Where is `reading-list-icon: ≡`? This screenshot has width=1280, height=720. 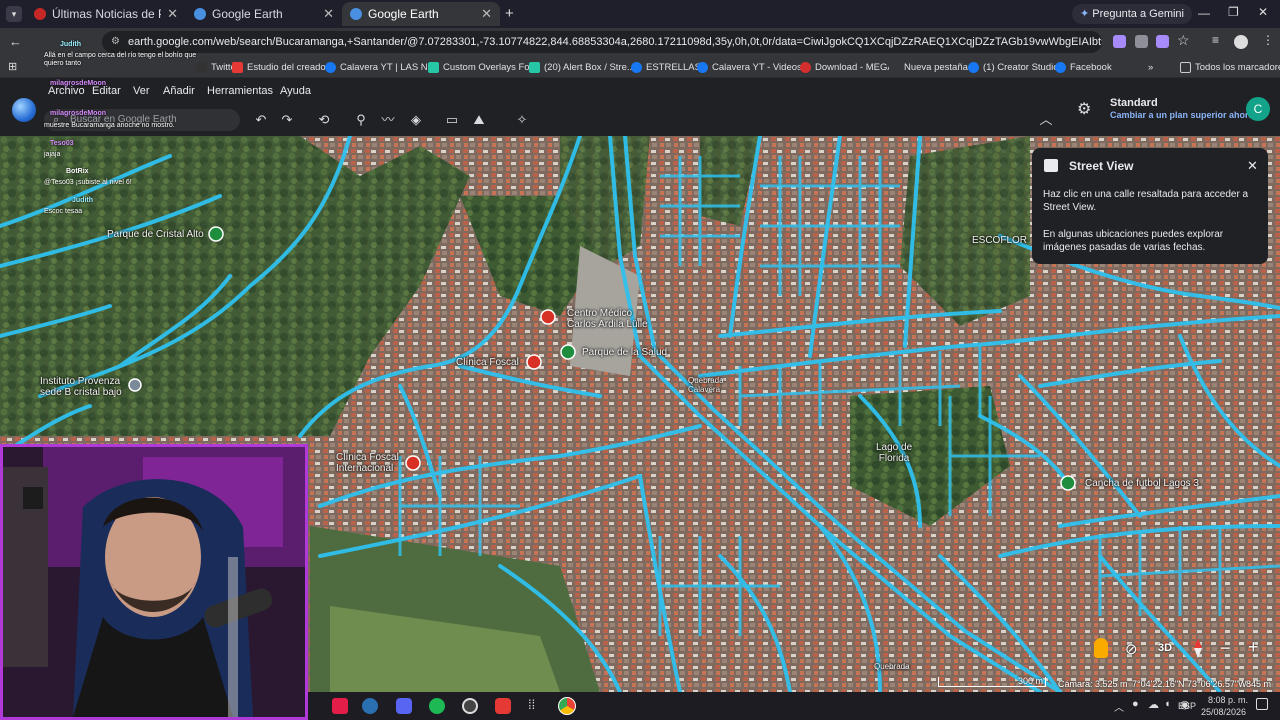 reading-list-icon: ≡ is located at coordinates (1215, 40).